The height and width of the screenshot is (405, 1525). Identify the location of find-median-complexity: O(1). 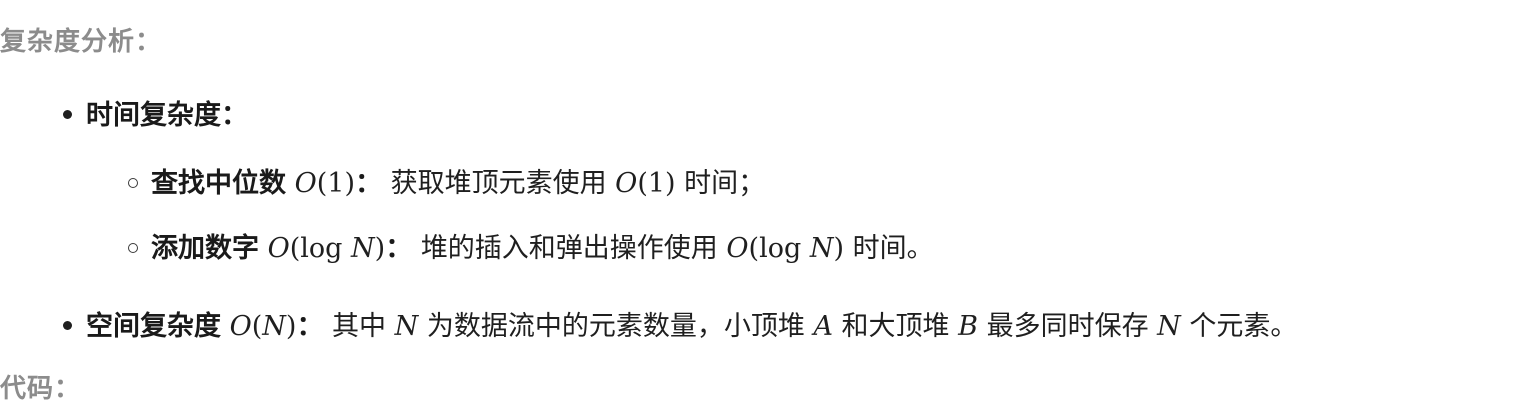
(324, 183).